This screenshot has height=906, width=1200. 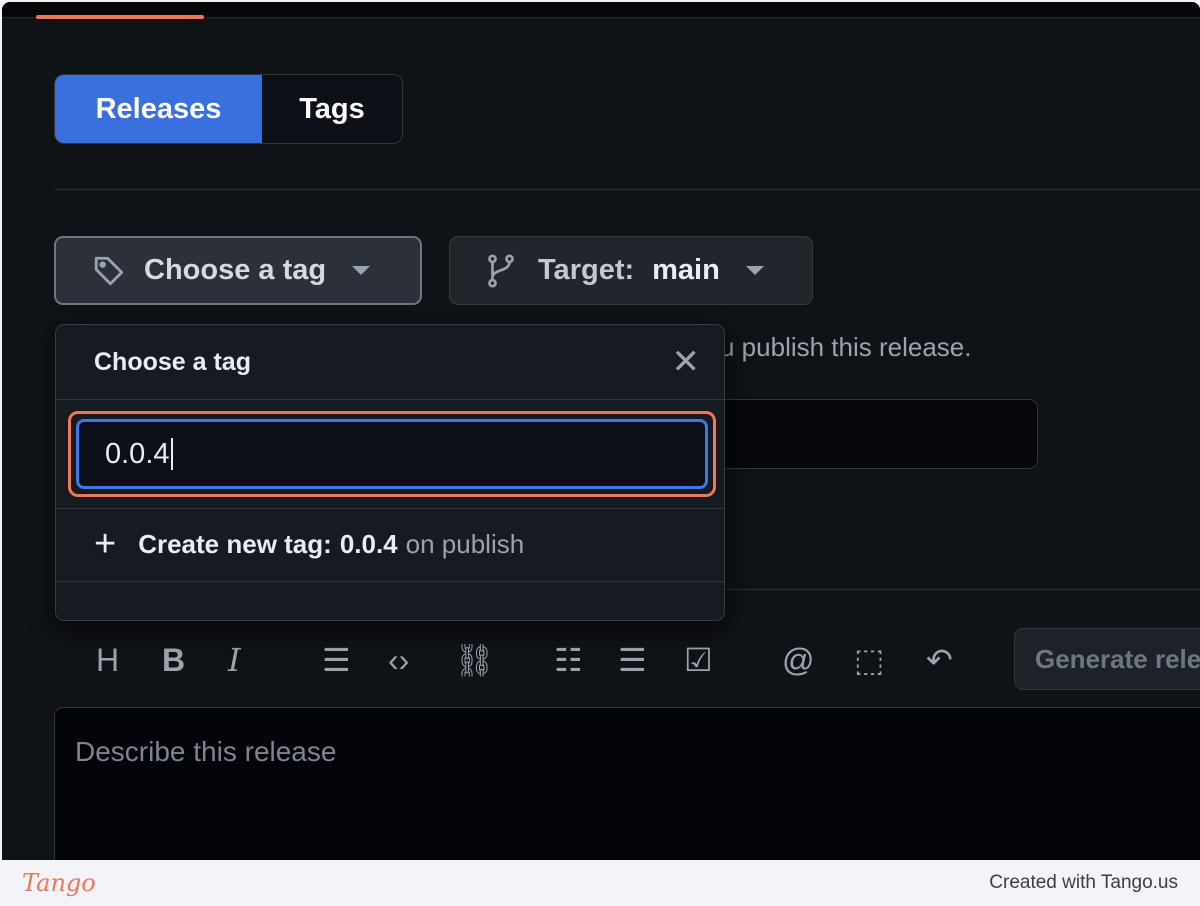 I want to click on tag-search-input: 0.0.4, so click(x=392, y=454).